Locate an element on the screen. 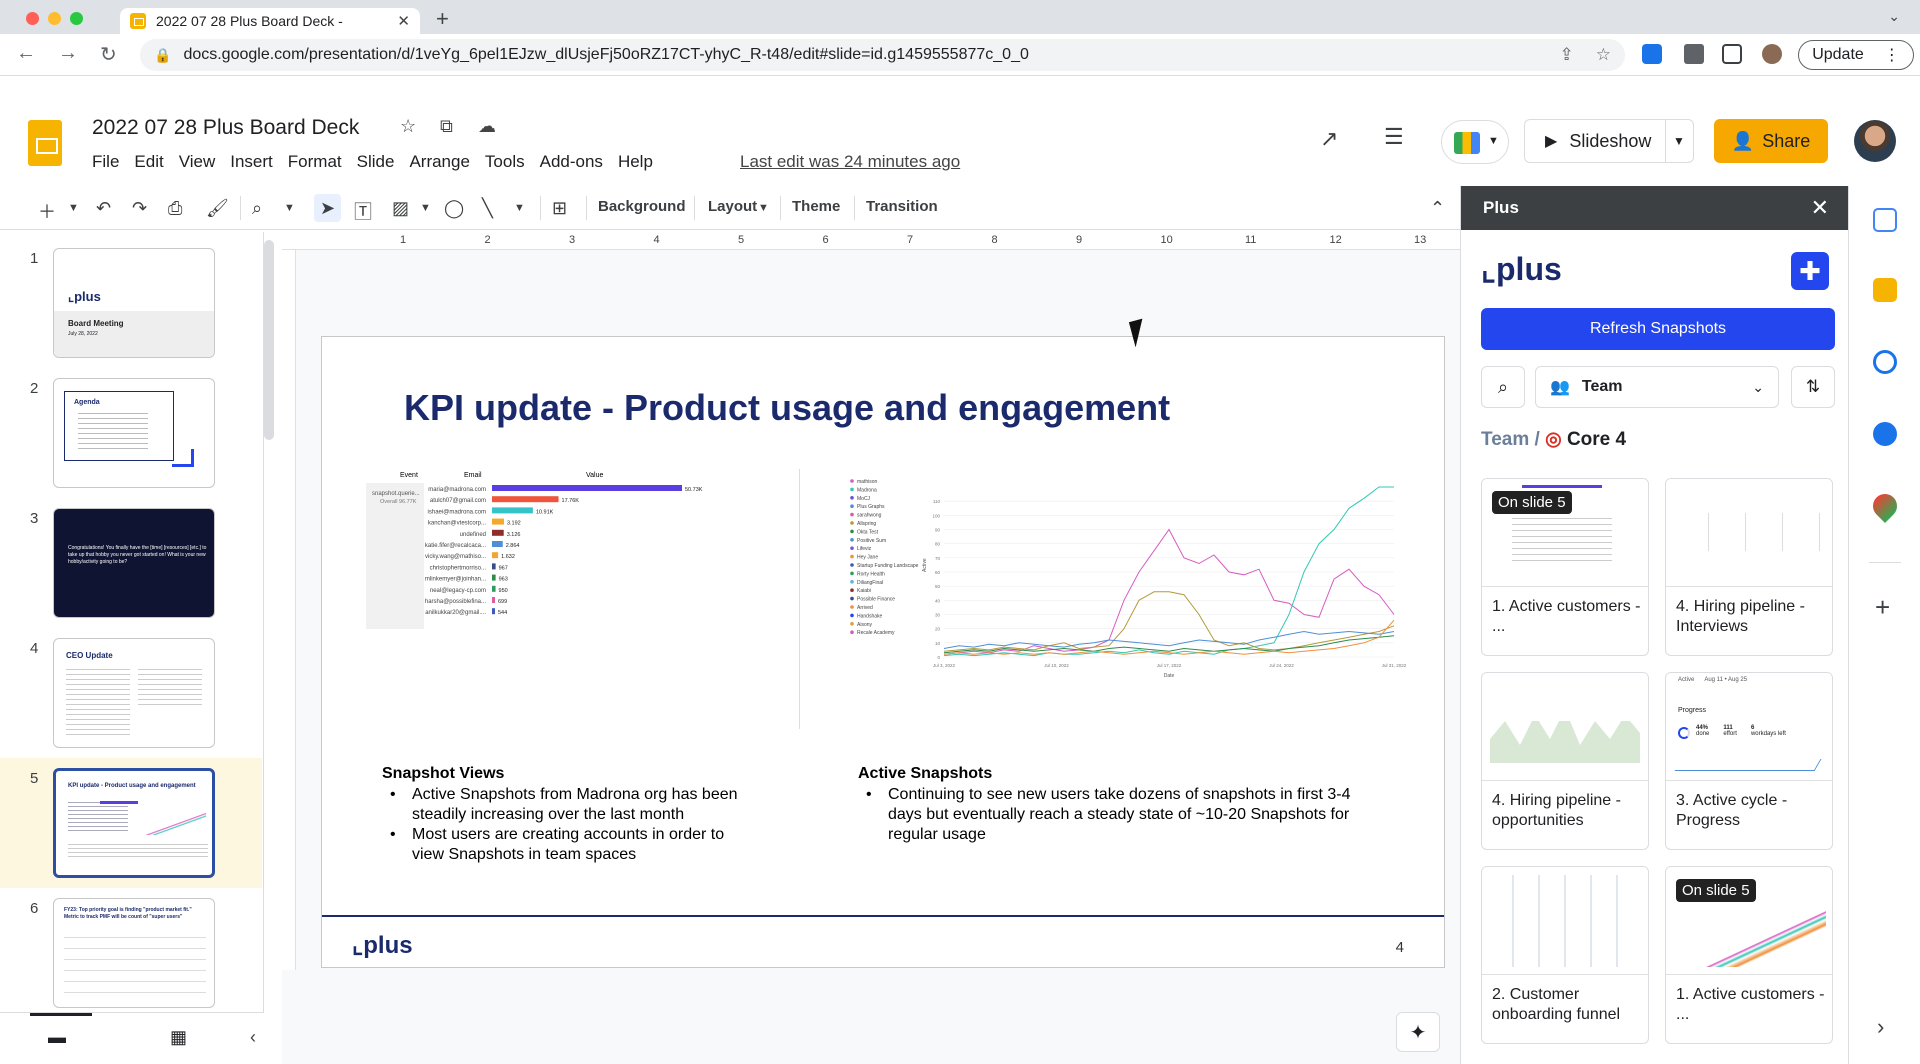  explore-button: ✦ is located at coordinates (1418, 1032).